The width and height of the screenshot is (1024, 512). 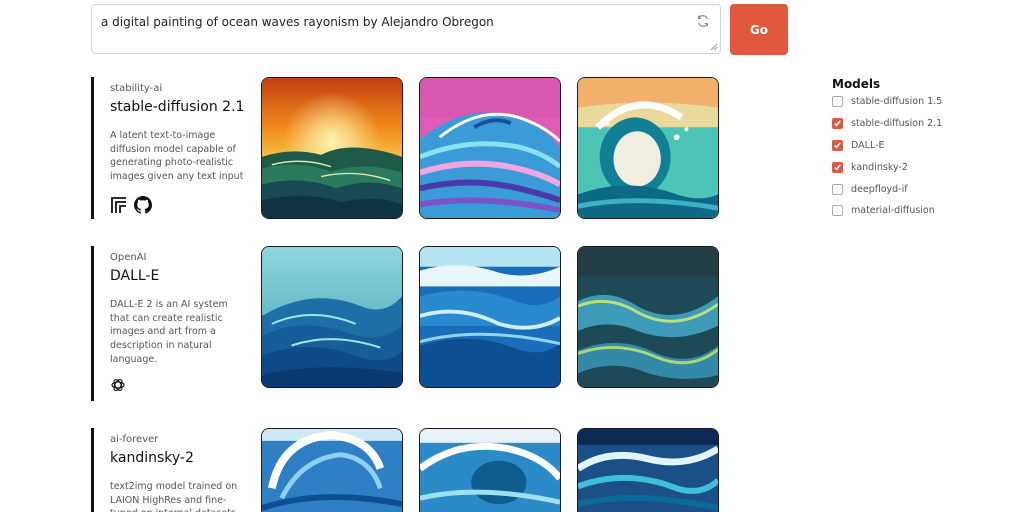 I want to click on model-option-stable-diffusion-1-5: stable-diffusion 1.5, so click(x=922, y=102).